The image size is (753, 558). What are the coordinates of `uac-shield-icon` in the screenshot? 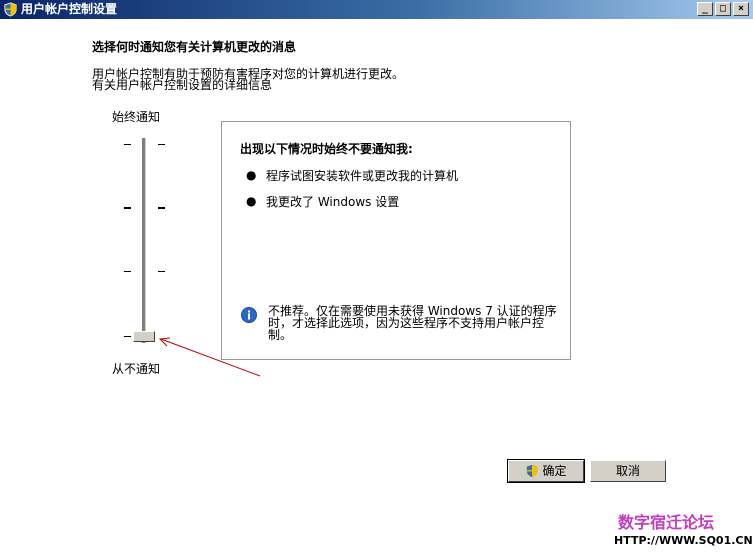 It's located at (532, 471).